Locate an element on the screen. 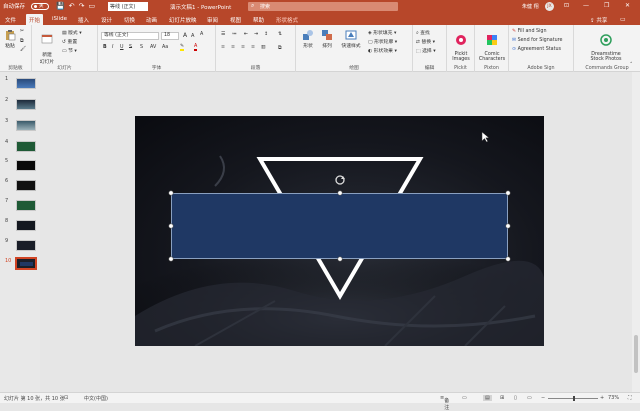  italic-button: I is located at coordinates (112, 47).